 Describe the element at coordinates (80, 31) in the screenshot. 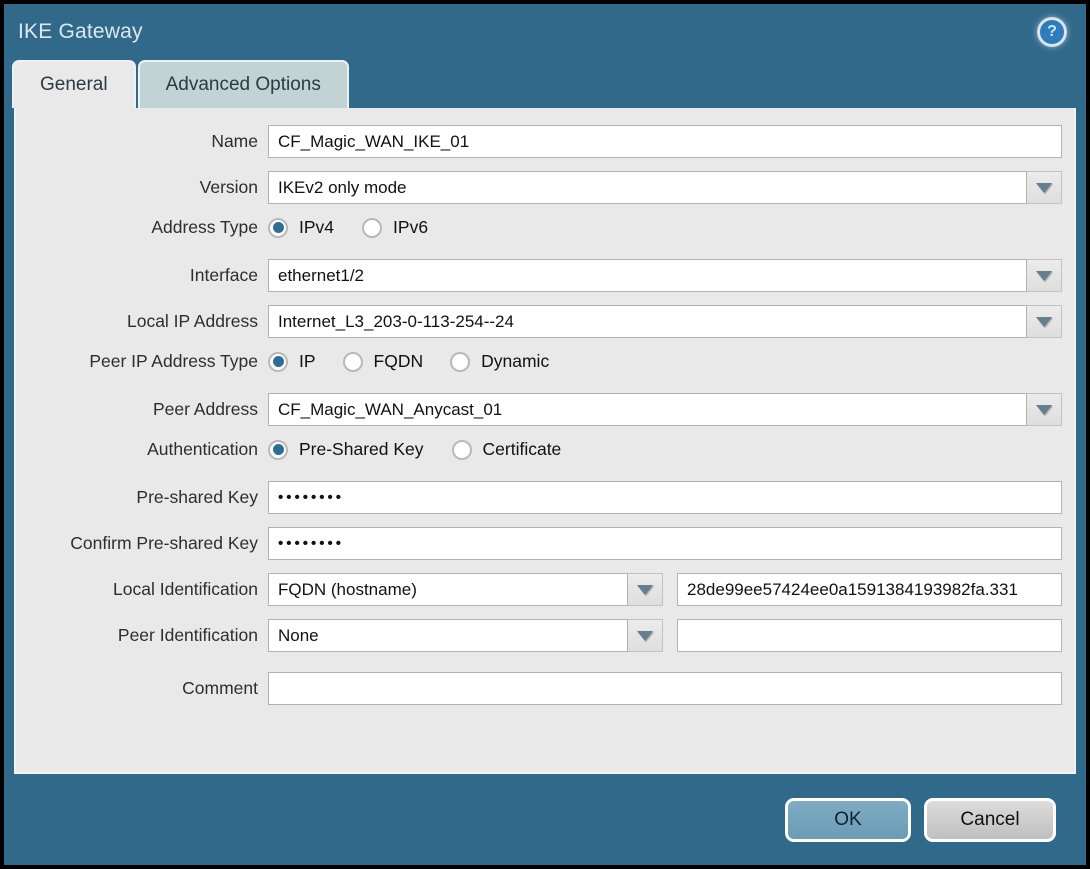

I see `dialog-title: IKE Gateway` at that location.